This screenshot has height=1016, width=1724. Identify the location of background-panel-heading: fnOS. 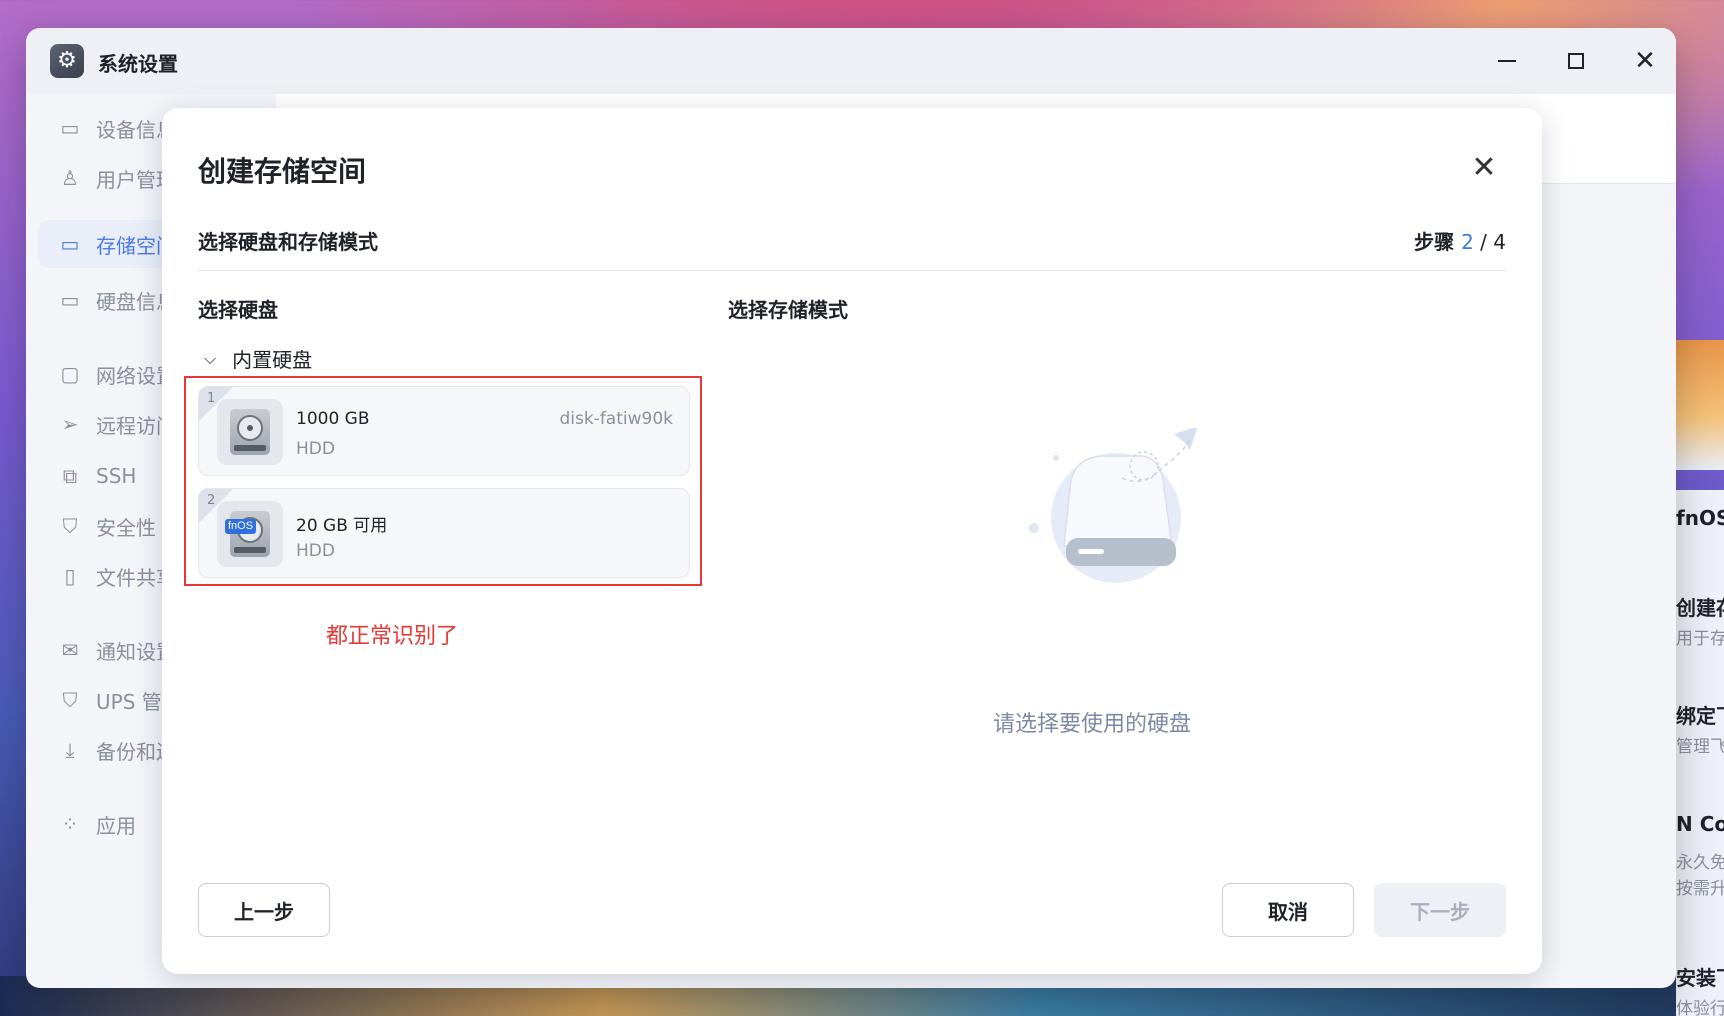
(1700, 518).